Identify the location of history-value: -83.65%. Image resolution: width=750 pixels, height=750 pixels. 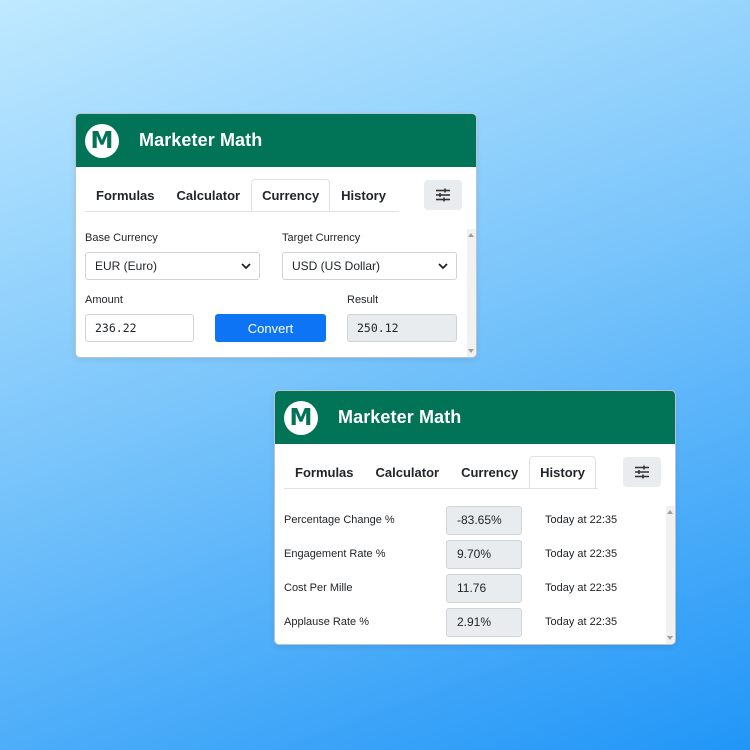
(484, 520).